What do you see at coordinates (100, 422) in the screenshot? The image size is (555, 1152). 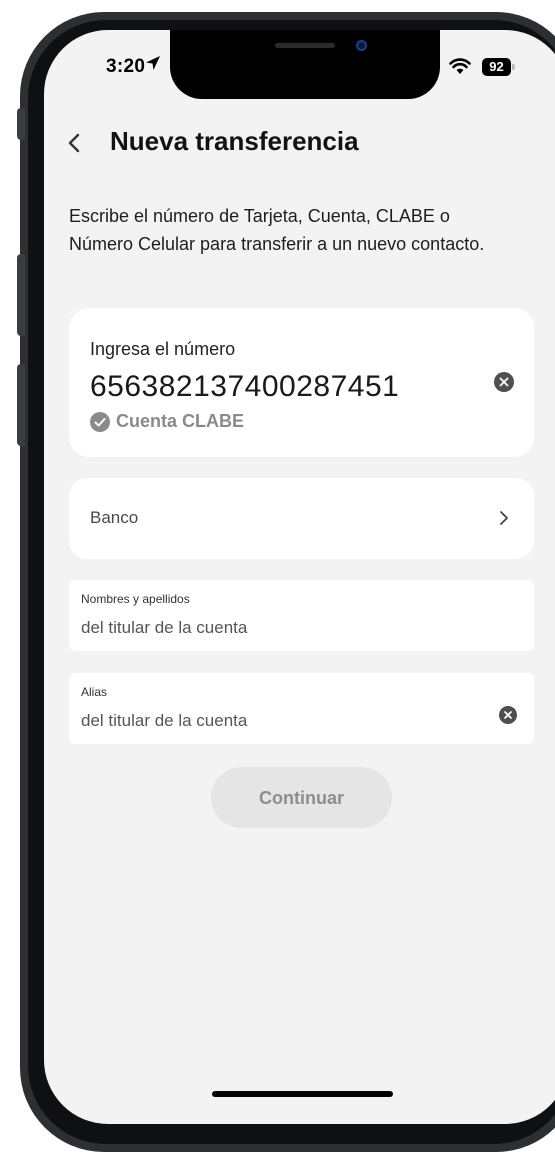 I see `check-circle-icon` at bounding box center [100, 422].